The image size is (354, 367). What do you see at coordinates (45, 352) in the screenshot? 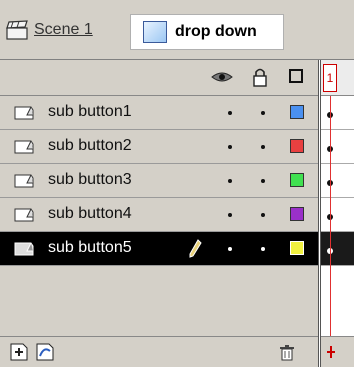
I see `add-motion-guide-icon` at bounding box center [45, 352].